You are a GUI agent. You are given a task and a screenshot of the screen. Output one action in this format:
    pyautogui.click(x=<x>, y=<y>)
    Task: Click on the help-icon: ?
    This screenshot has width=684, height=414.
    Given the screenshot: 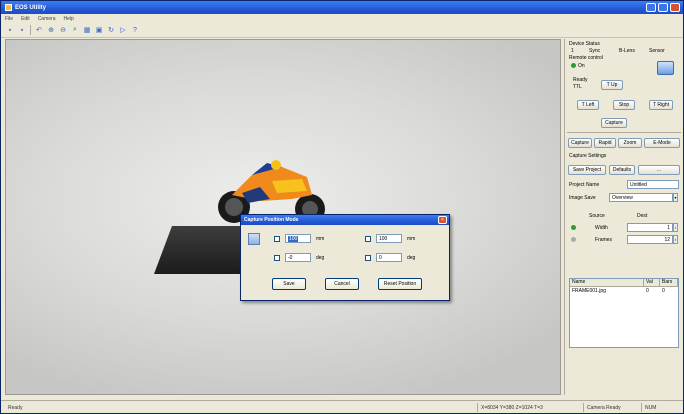 What is the action you would take?
    pyautogui.click(x=135, y=30)
    